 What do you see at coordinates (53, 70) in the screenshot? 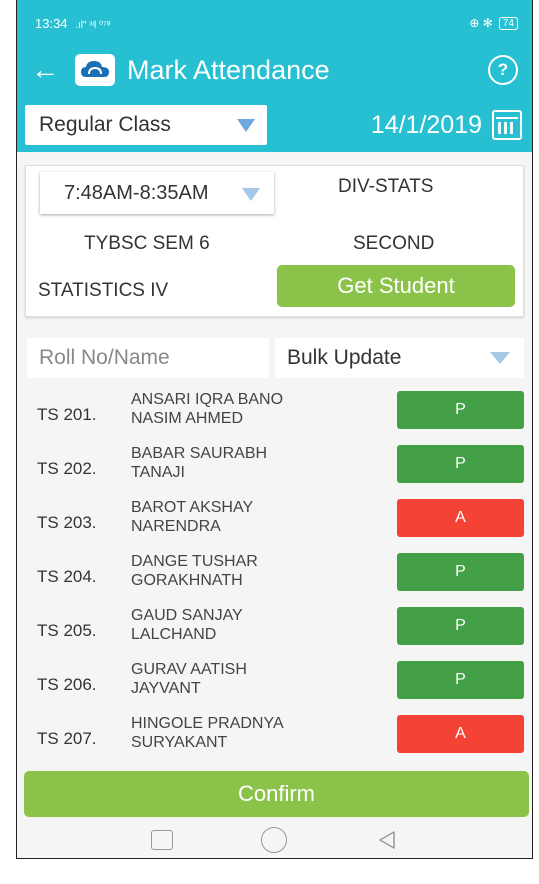
I see `back-arrow-icon: ←` at bounding box center [53, 70].